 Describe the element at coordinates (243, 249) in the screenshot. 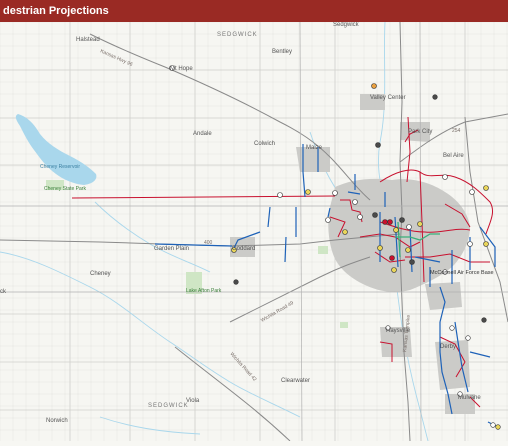

I see `place-goddard: Goddard` at that location.